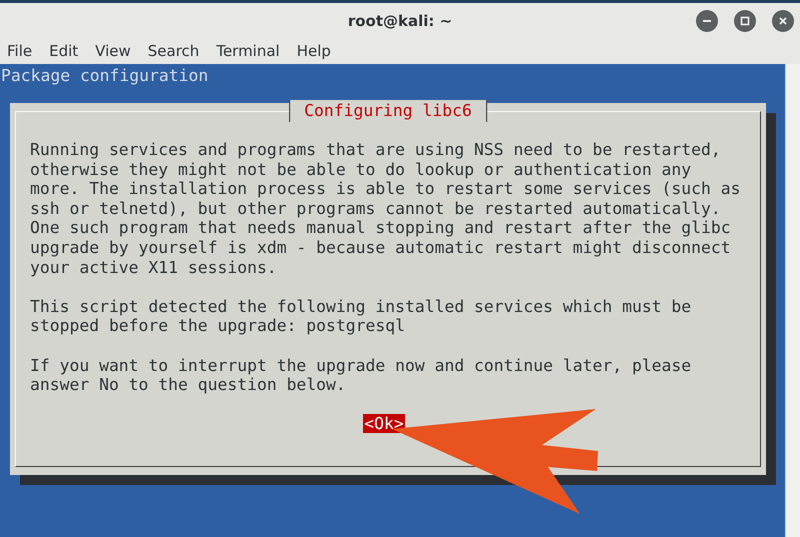 Image resolution: width=800 pixels, height=537 pixels. What do you see at coordinates (376, 208) in the screenshot?
I see `message-text: ssh or telnetd), but other programs cannot be restarted automatically.` at bounding box center [376, 208].